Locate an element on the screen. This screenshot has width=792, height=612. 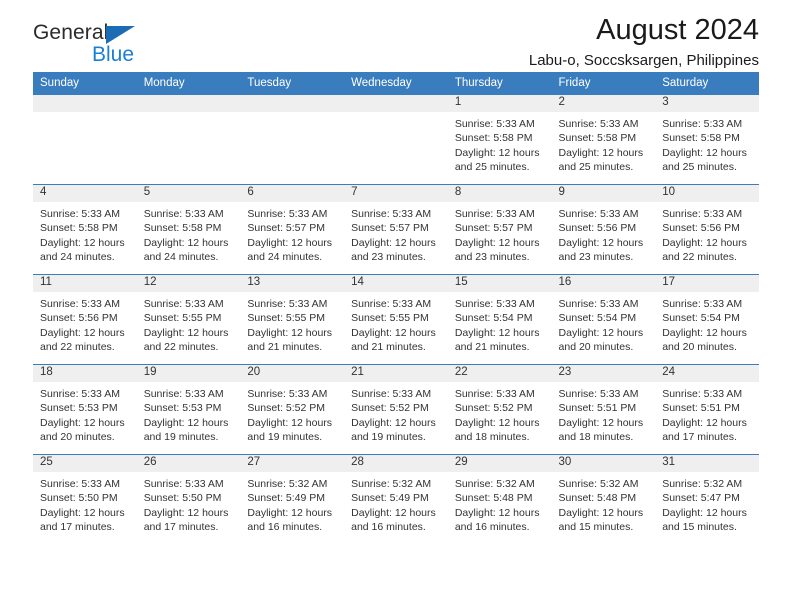
sunset-text: Sunset: 5:56 PM is located at coordinates (79, 318).